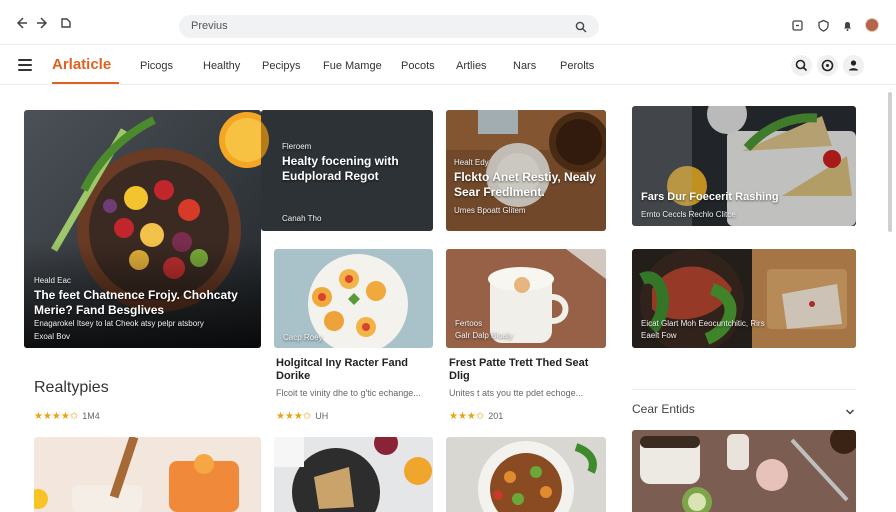 The image size is (896, 512). I want to click on mid-card-1-kicker: Cacp Roey, so click(303, 337).